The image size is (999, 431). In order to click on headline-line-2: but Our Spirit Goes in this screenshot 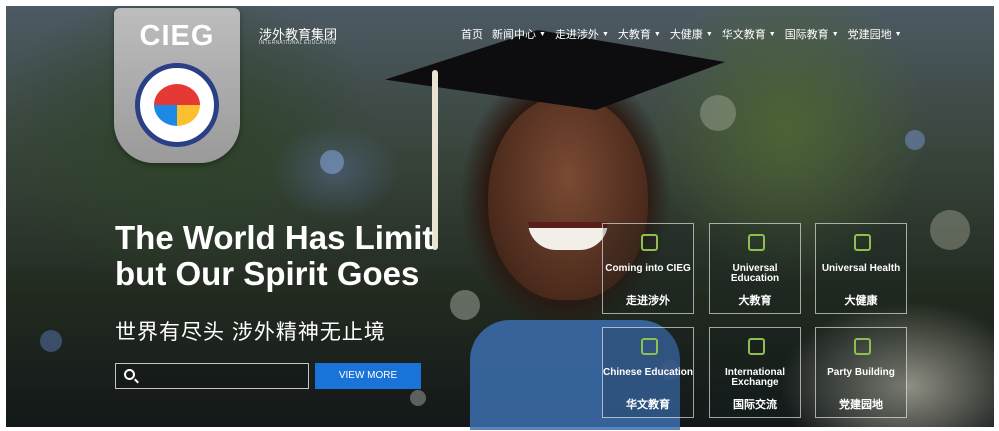, I will do `click(267, 273)`.